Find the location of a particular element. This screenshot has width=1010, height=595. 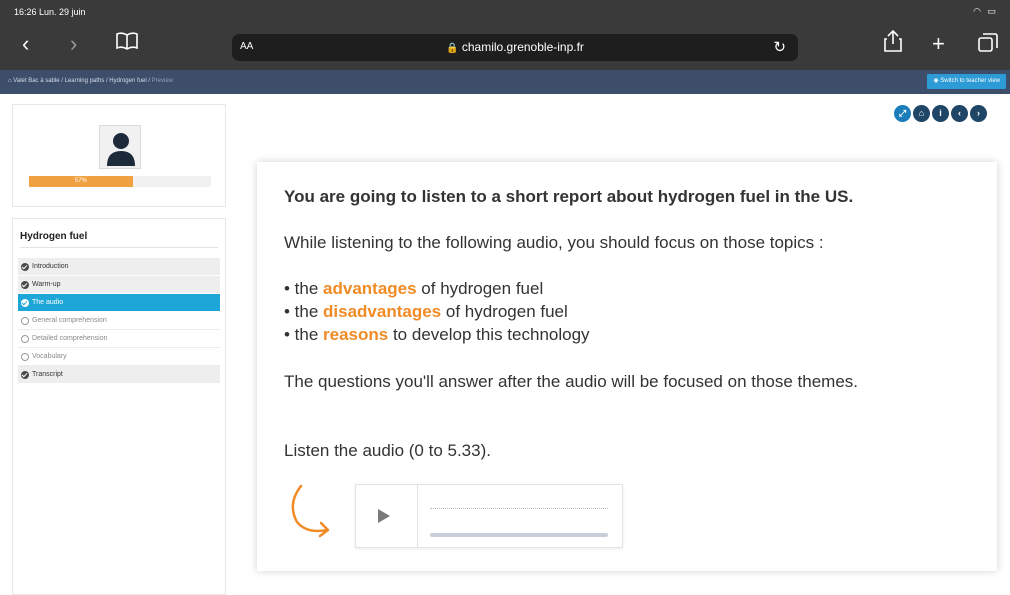

learning-path-title: Hydrogen fuel is located at coordinates (54, 236).